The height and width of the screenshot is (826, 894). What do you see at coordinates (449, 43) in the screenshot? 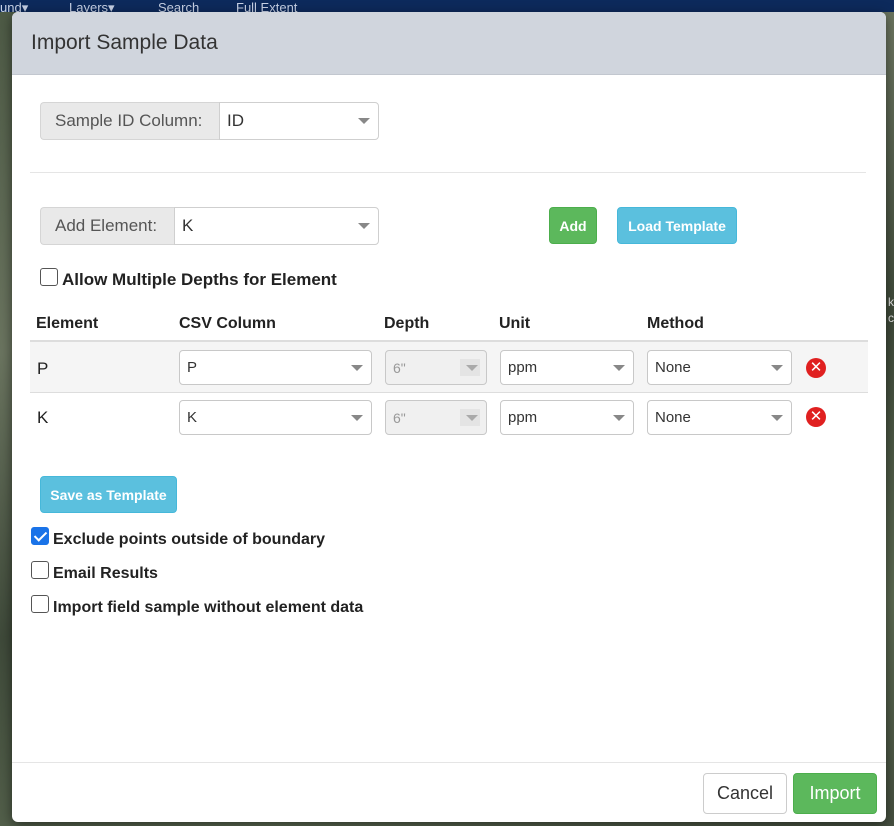
I see `dialog-header: Import Sample Data` at bounding box center [449, 43].